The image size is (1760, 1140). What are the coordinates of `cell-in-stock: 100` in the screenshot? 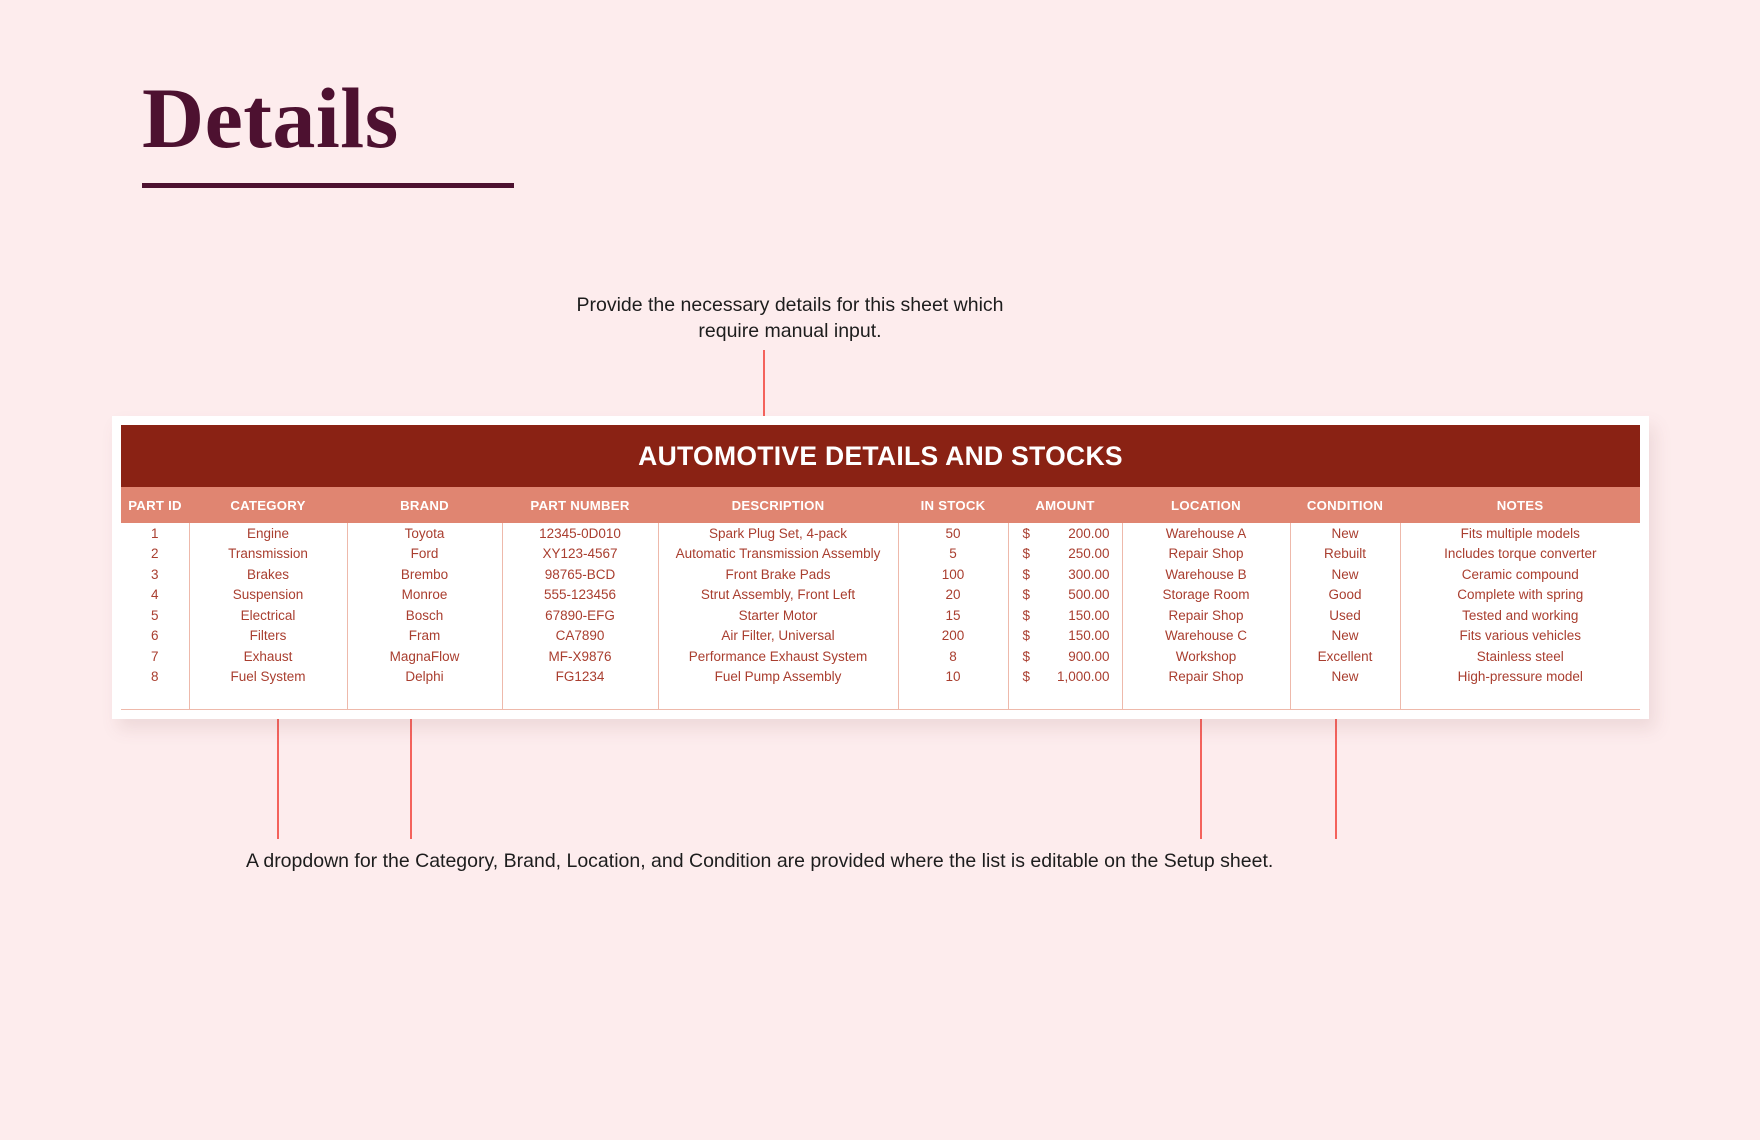 It's located at (953, 574).